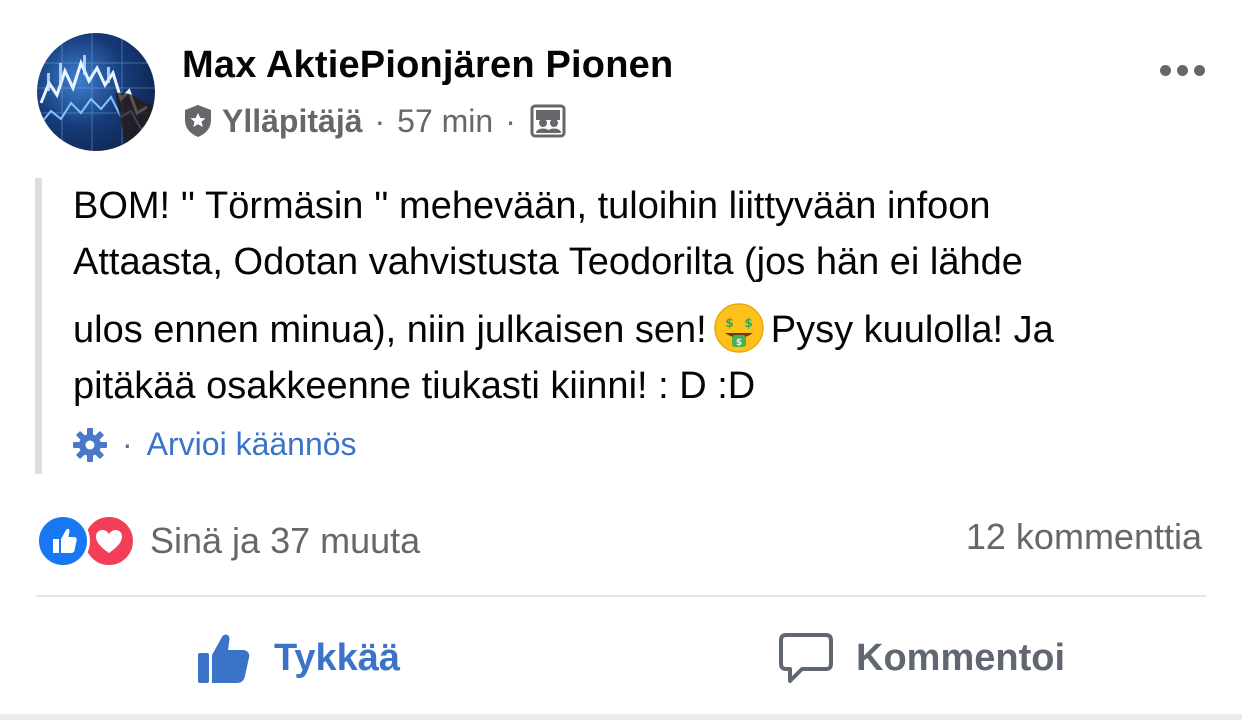 The image size is (1242, 720). What do you see at coordinates (292, 120) in the screenshot?
I see `author-role: Ylläpitäjä` at bounding box center [292, 120].